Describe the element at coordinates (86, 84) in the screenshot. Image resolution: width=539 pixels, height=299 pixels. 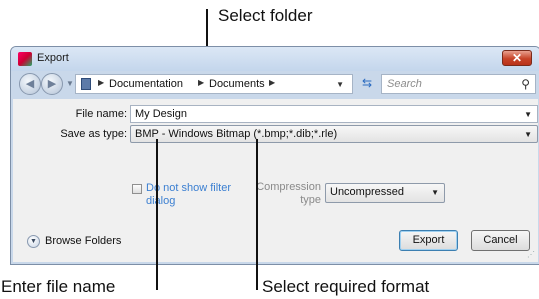
I see `folder-icon` at that location.